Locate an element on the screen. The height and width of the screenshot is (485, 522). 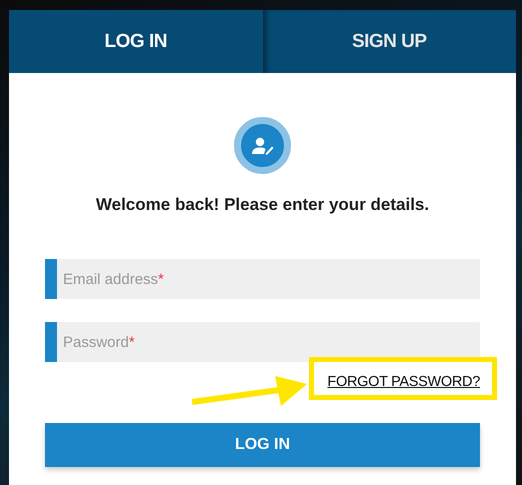
input-field: Password* is located at coordinates (262, 342).